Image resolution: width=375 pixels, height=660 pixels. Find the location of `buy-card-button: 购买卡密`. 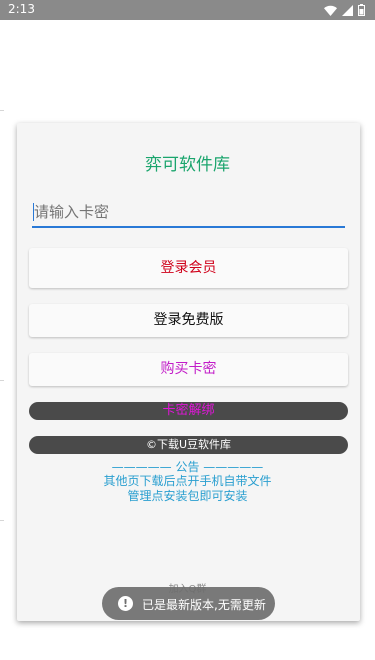

buy-card-button: 购买卡密 is located at coordinates (188, 369).